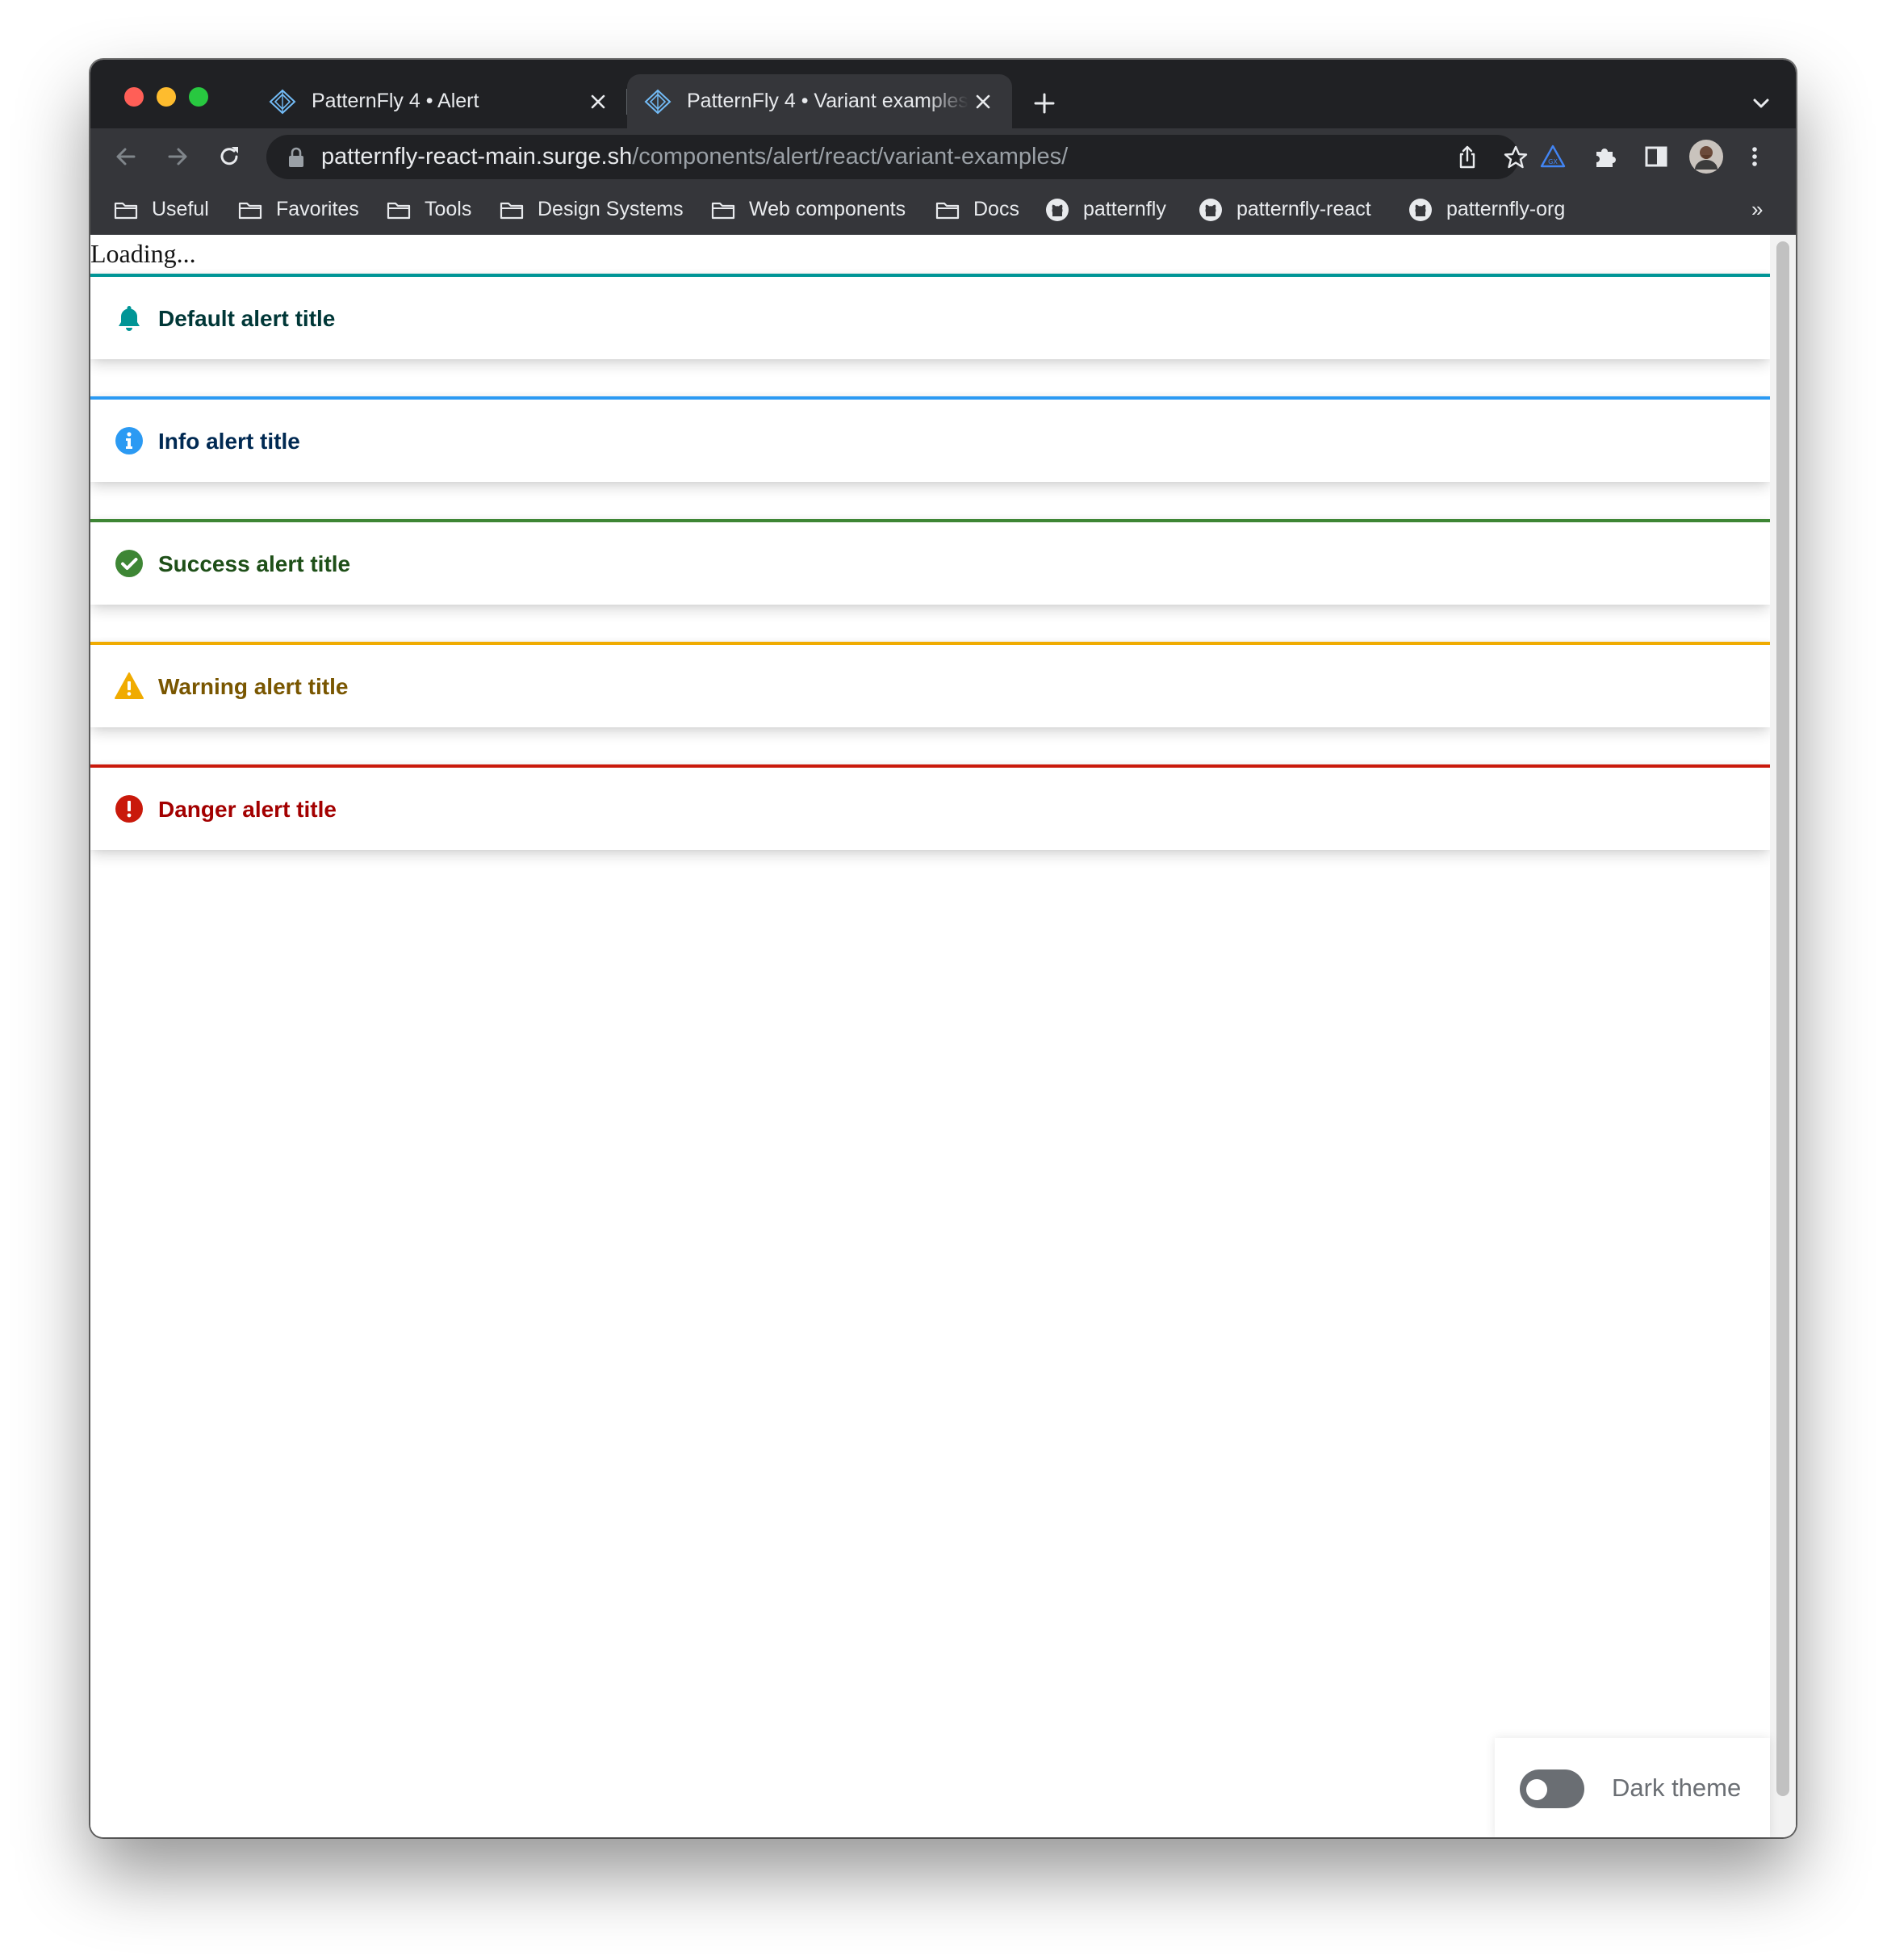 The width and height of the screenshot is (1887, 1960). I want to click on profile-avatar, so click(1706, 156).